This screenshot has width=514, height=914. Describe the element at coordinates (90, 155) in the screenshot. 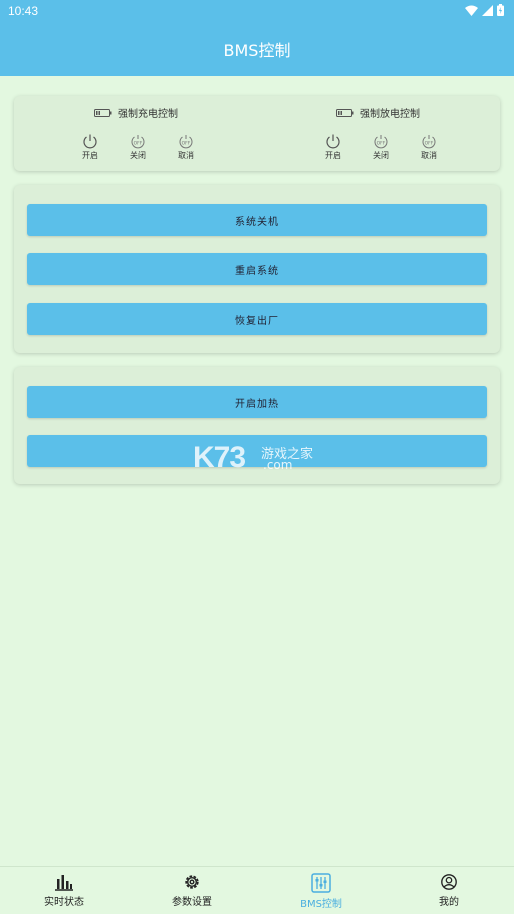

I see `charge-on-label: 开启` at that location.